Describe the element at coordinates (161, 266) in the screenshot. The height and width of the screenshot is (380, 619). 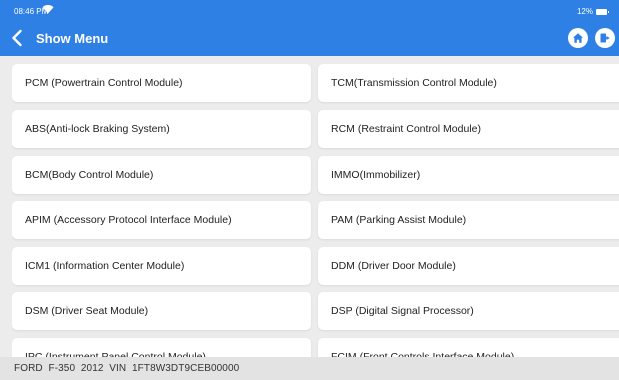
I see `menu-item-icm1: ICM1 (Information Center Module)` at that location.